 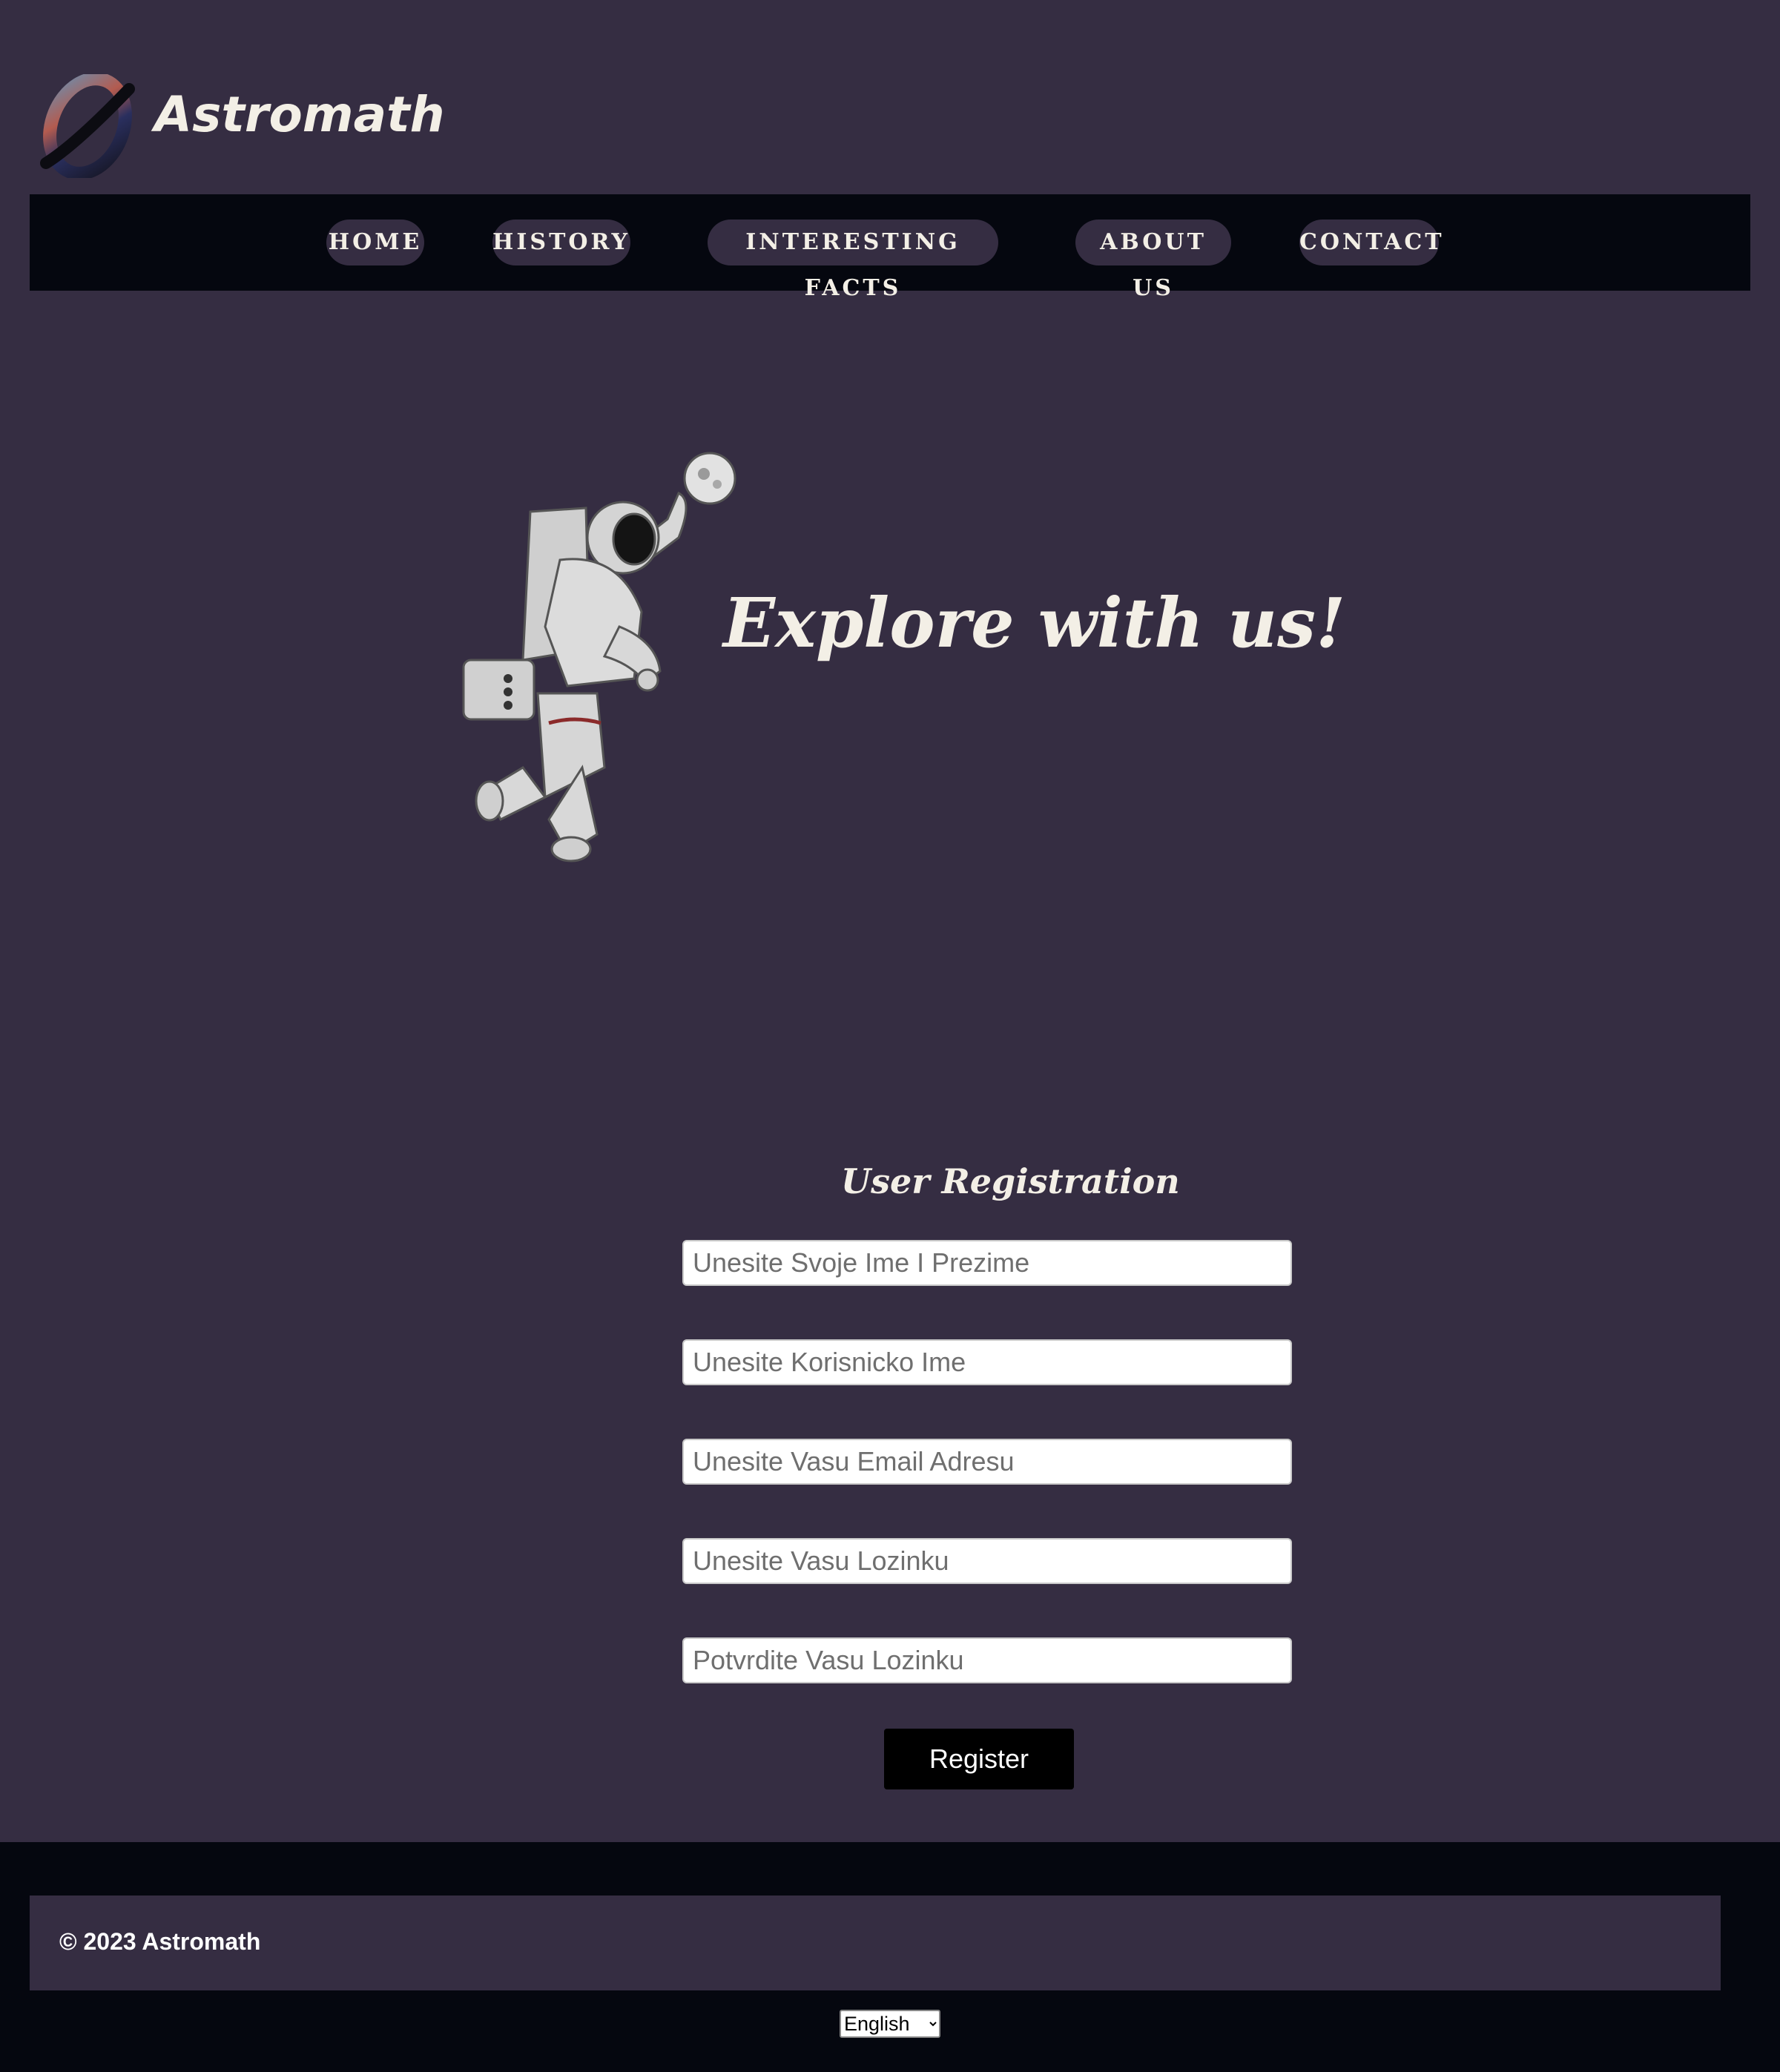 I want to click on nav-item-interesting-facts: INTERESTING FACTS, so click(x=853, y=260).